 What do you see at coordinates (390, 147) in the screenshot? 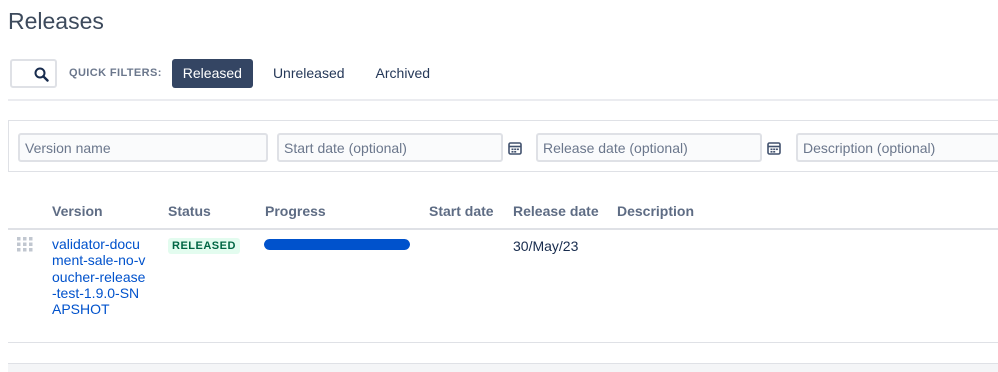
I see `start-date-input: Start date (optional)` at bounding box center [390, 147].